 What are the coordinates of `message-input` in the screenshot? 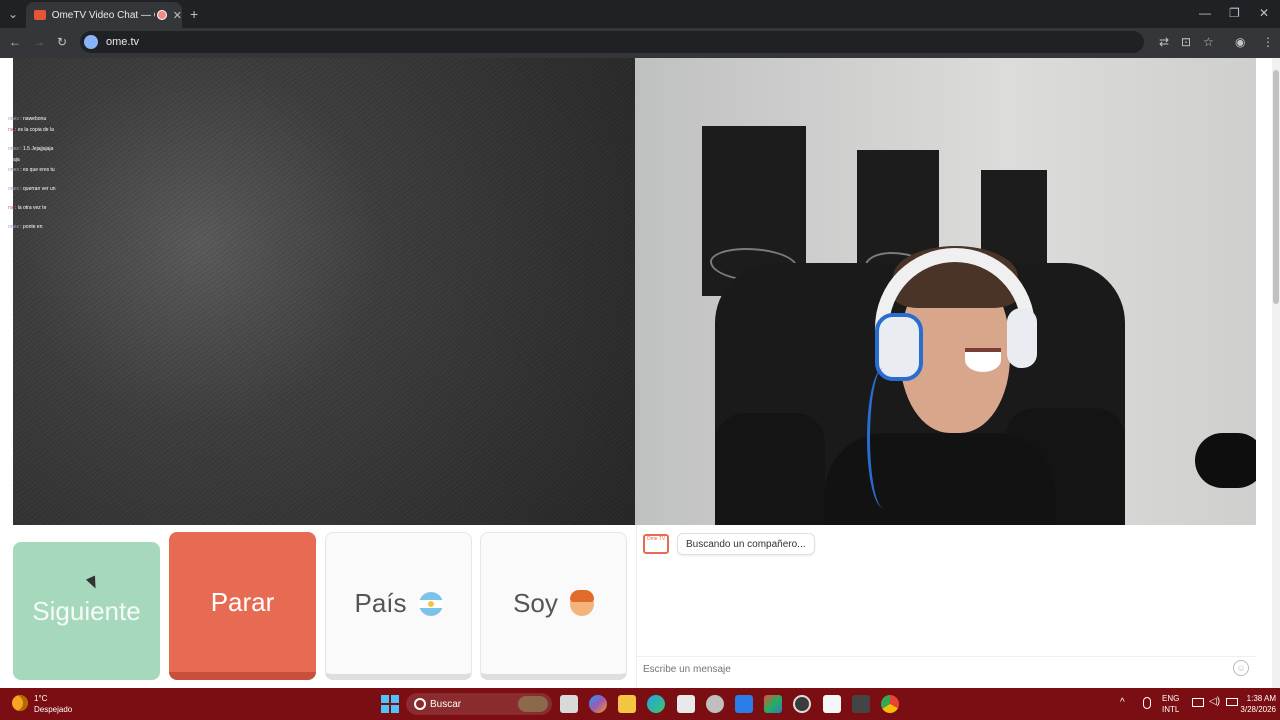 It's located at (923, 669).